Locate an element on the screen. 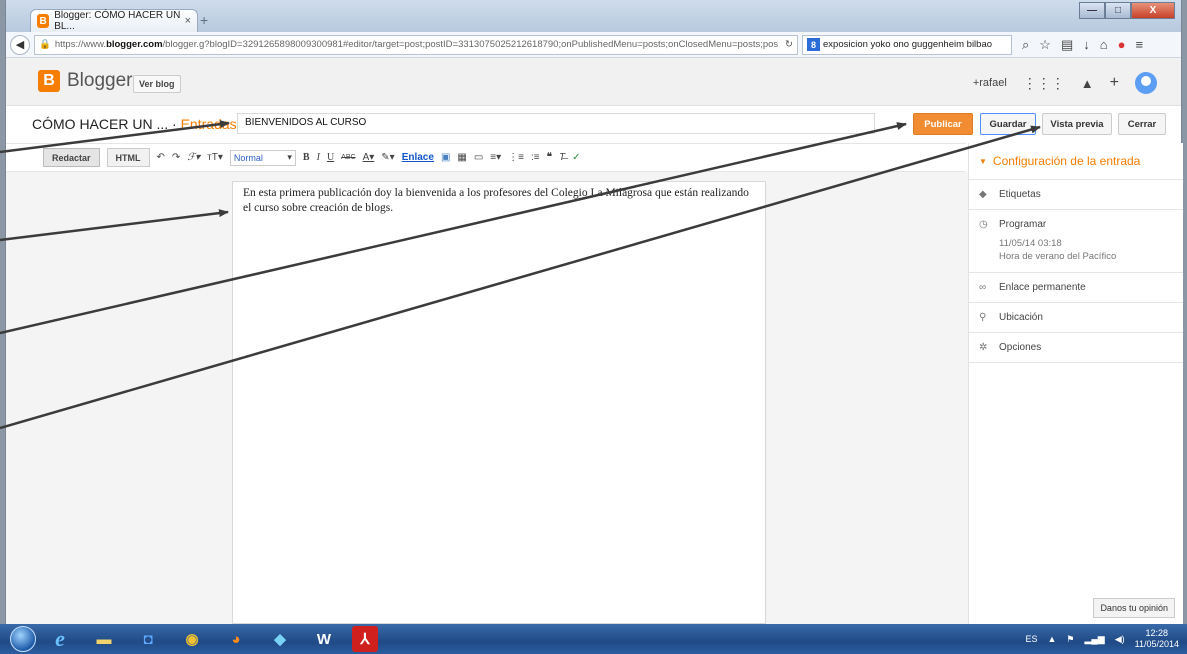 The image size is (1187, 654). sidebar-item-label: Etiquetas is located at coordinates (1020, 194).